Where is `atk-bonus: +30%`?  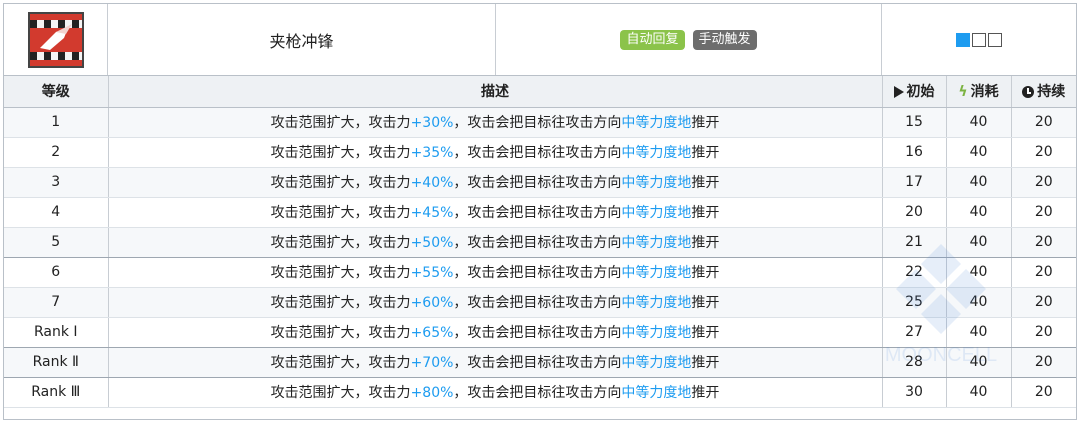
atk-bonus: +30% is located at coordinates (432, 123).